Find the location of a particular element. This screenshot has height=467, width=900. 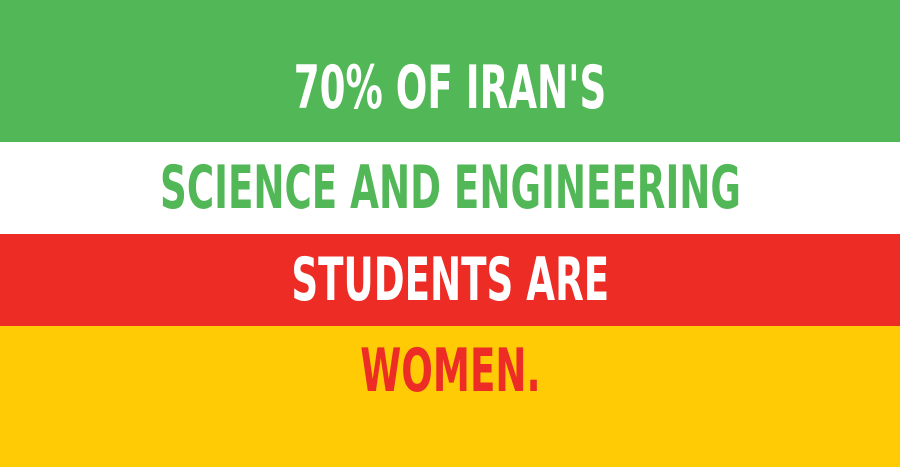

headline-line-2: SCIENCE AND ENGINEERING is located at coordinates (450, 188).